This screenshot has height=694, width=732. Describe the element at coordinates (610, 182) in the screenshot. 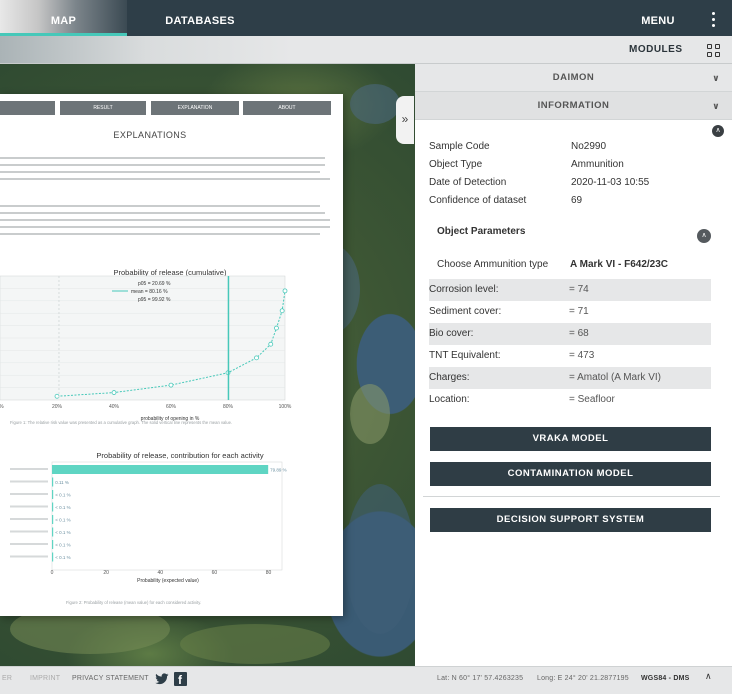

I see `info-value-date: 2020-11-03 10:55` at that location.